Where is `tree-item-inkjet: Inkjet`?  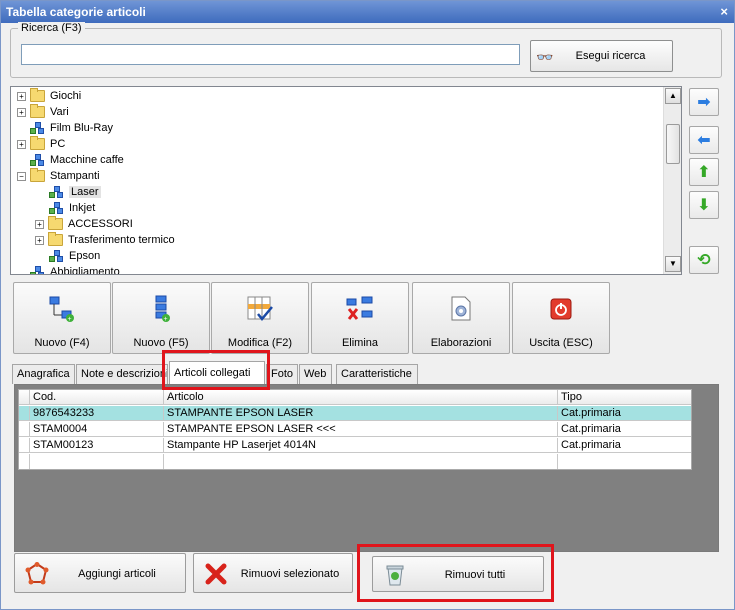 tree-item-inkjet: Inkjet is located at coordinates (72, 208).